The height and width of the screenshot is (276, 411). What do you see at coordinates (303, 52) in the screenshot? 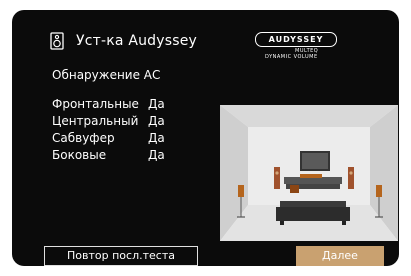
I see `audyssey-logo: AUDYSSEY MULTEQ DYNAMIC VOLUME` at bounding box center [303, 52].